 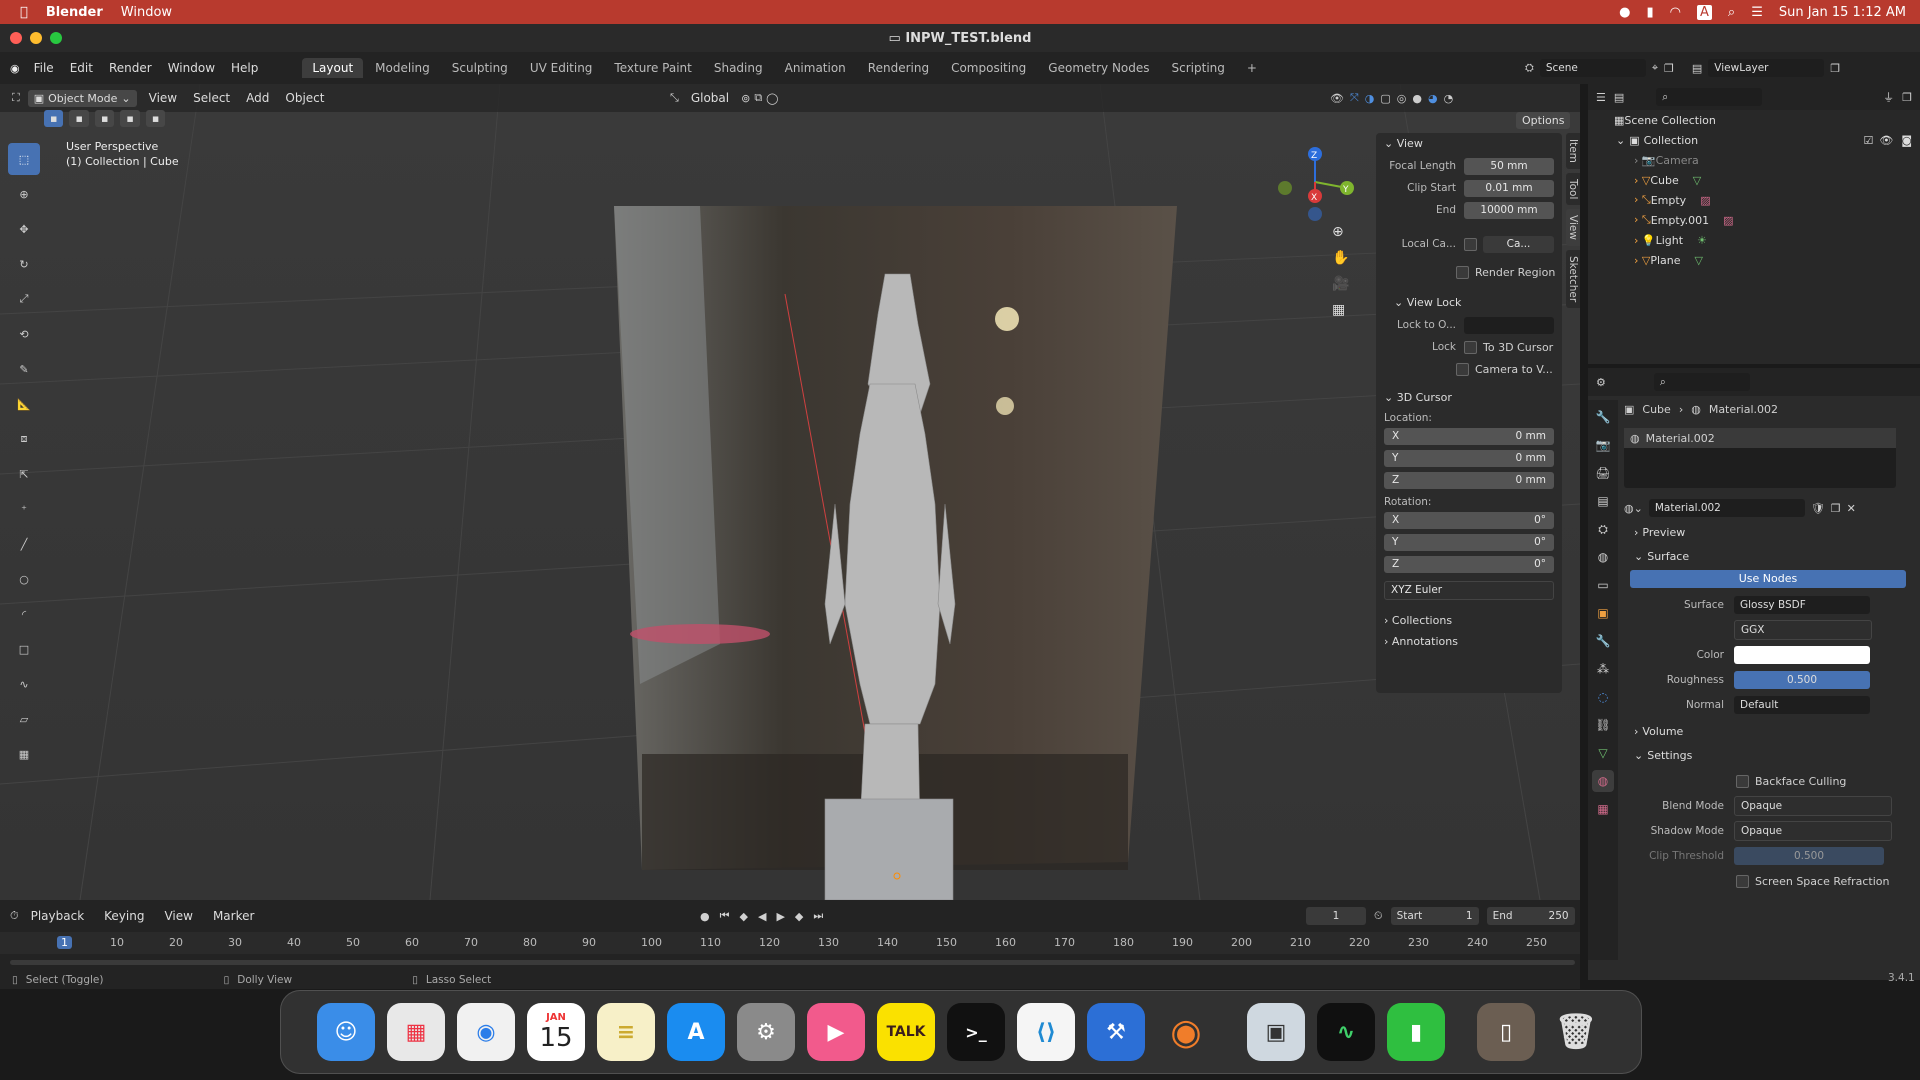 What do you see at coordinates (1754, 120) in the screenshot?
I see `scene-collection-row: ▦ Scene Collection` at bounding box center [1754, 120].